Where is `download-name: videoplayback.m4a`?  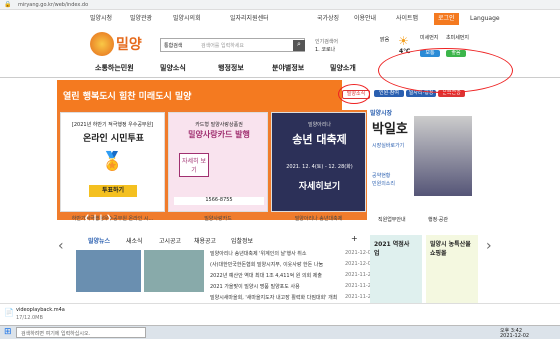
download-name: videoplayback.m4a is located at coordinates (40, 310).